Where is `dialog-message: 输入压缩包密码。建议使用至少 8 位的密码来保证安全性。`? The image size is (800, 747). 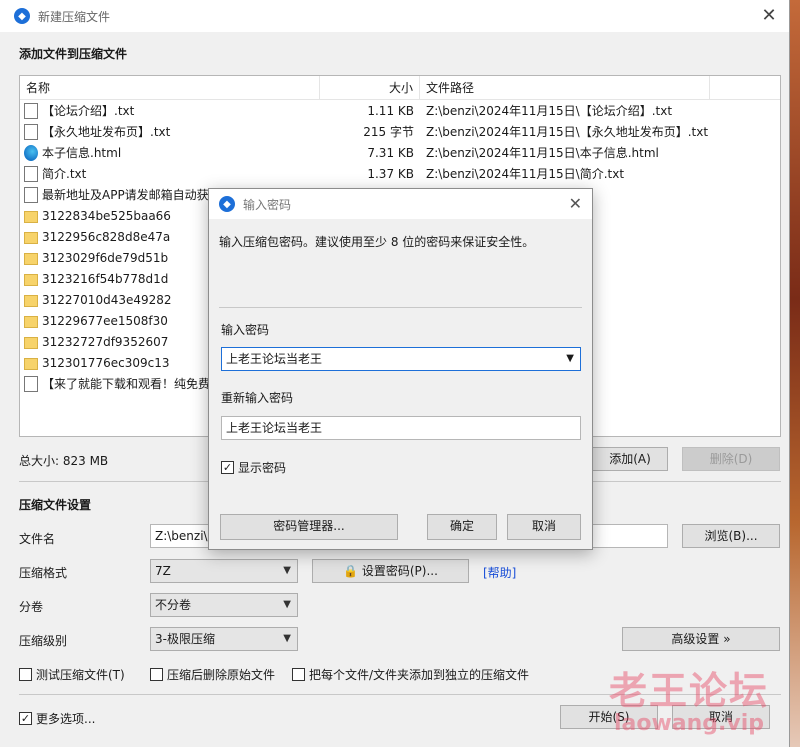
dialog-message: 输入压缩包密码。建议使用至少 8 位的密码来保证安全性。 is located at coordinates (377, 242).